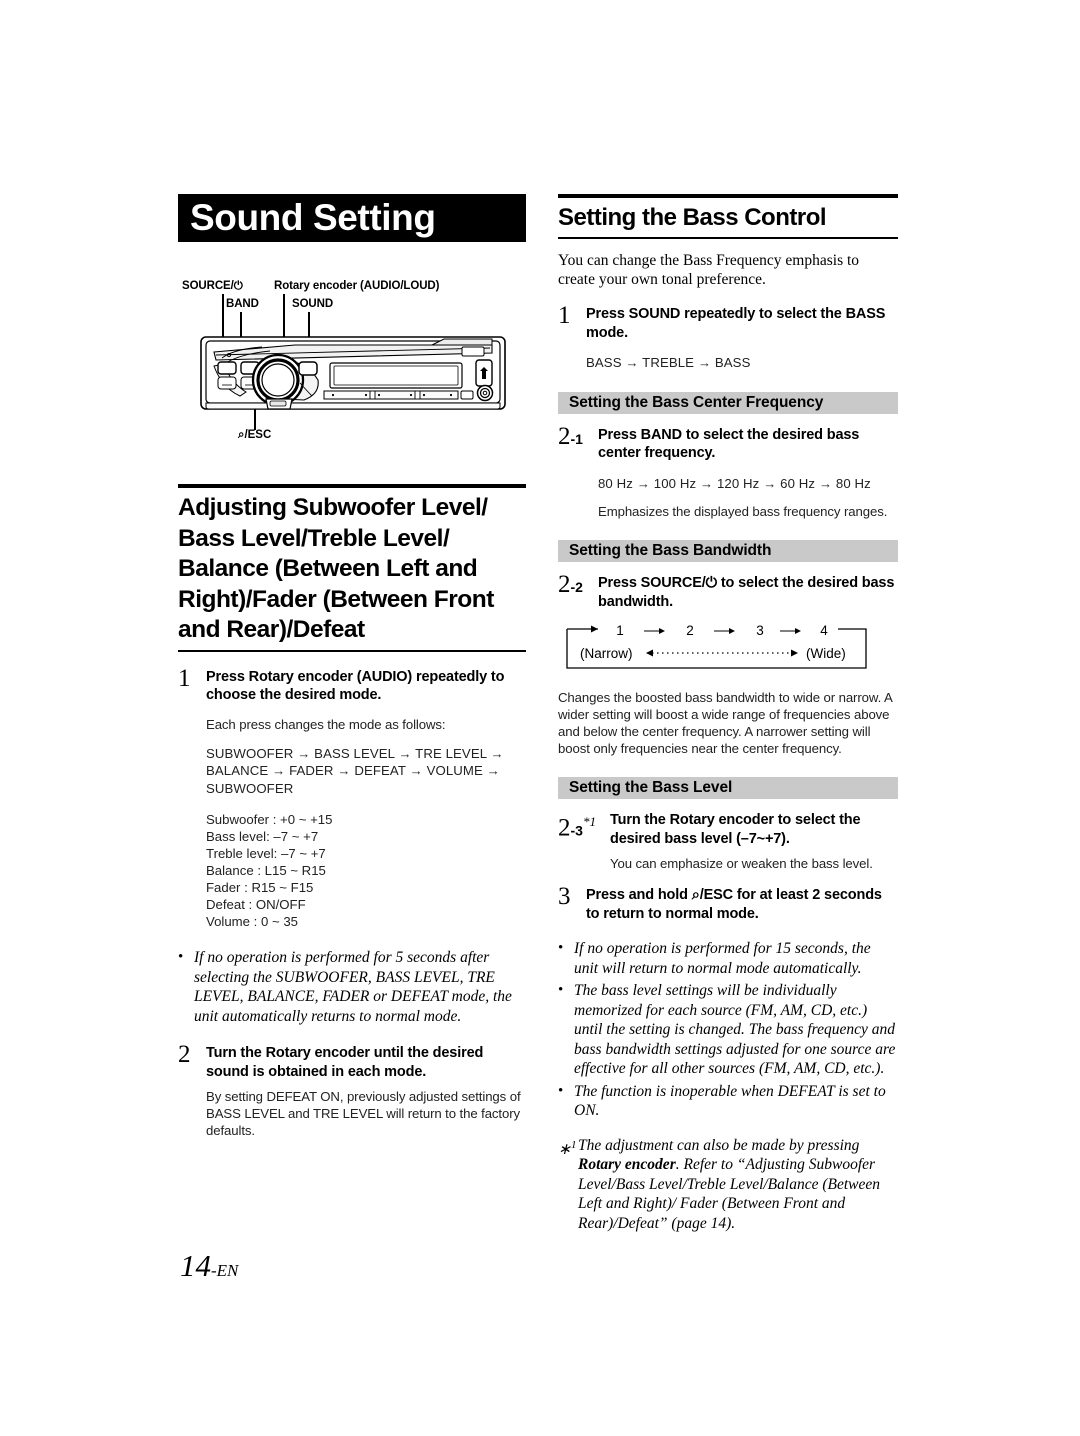  What do you see at coordinates (578, 471) in the screenshot?
I see `step-number: 2-1` at bounding box center [578, 471].